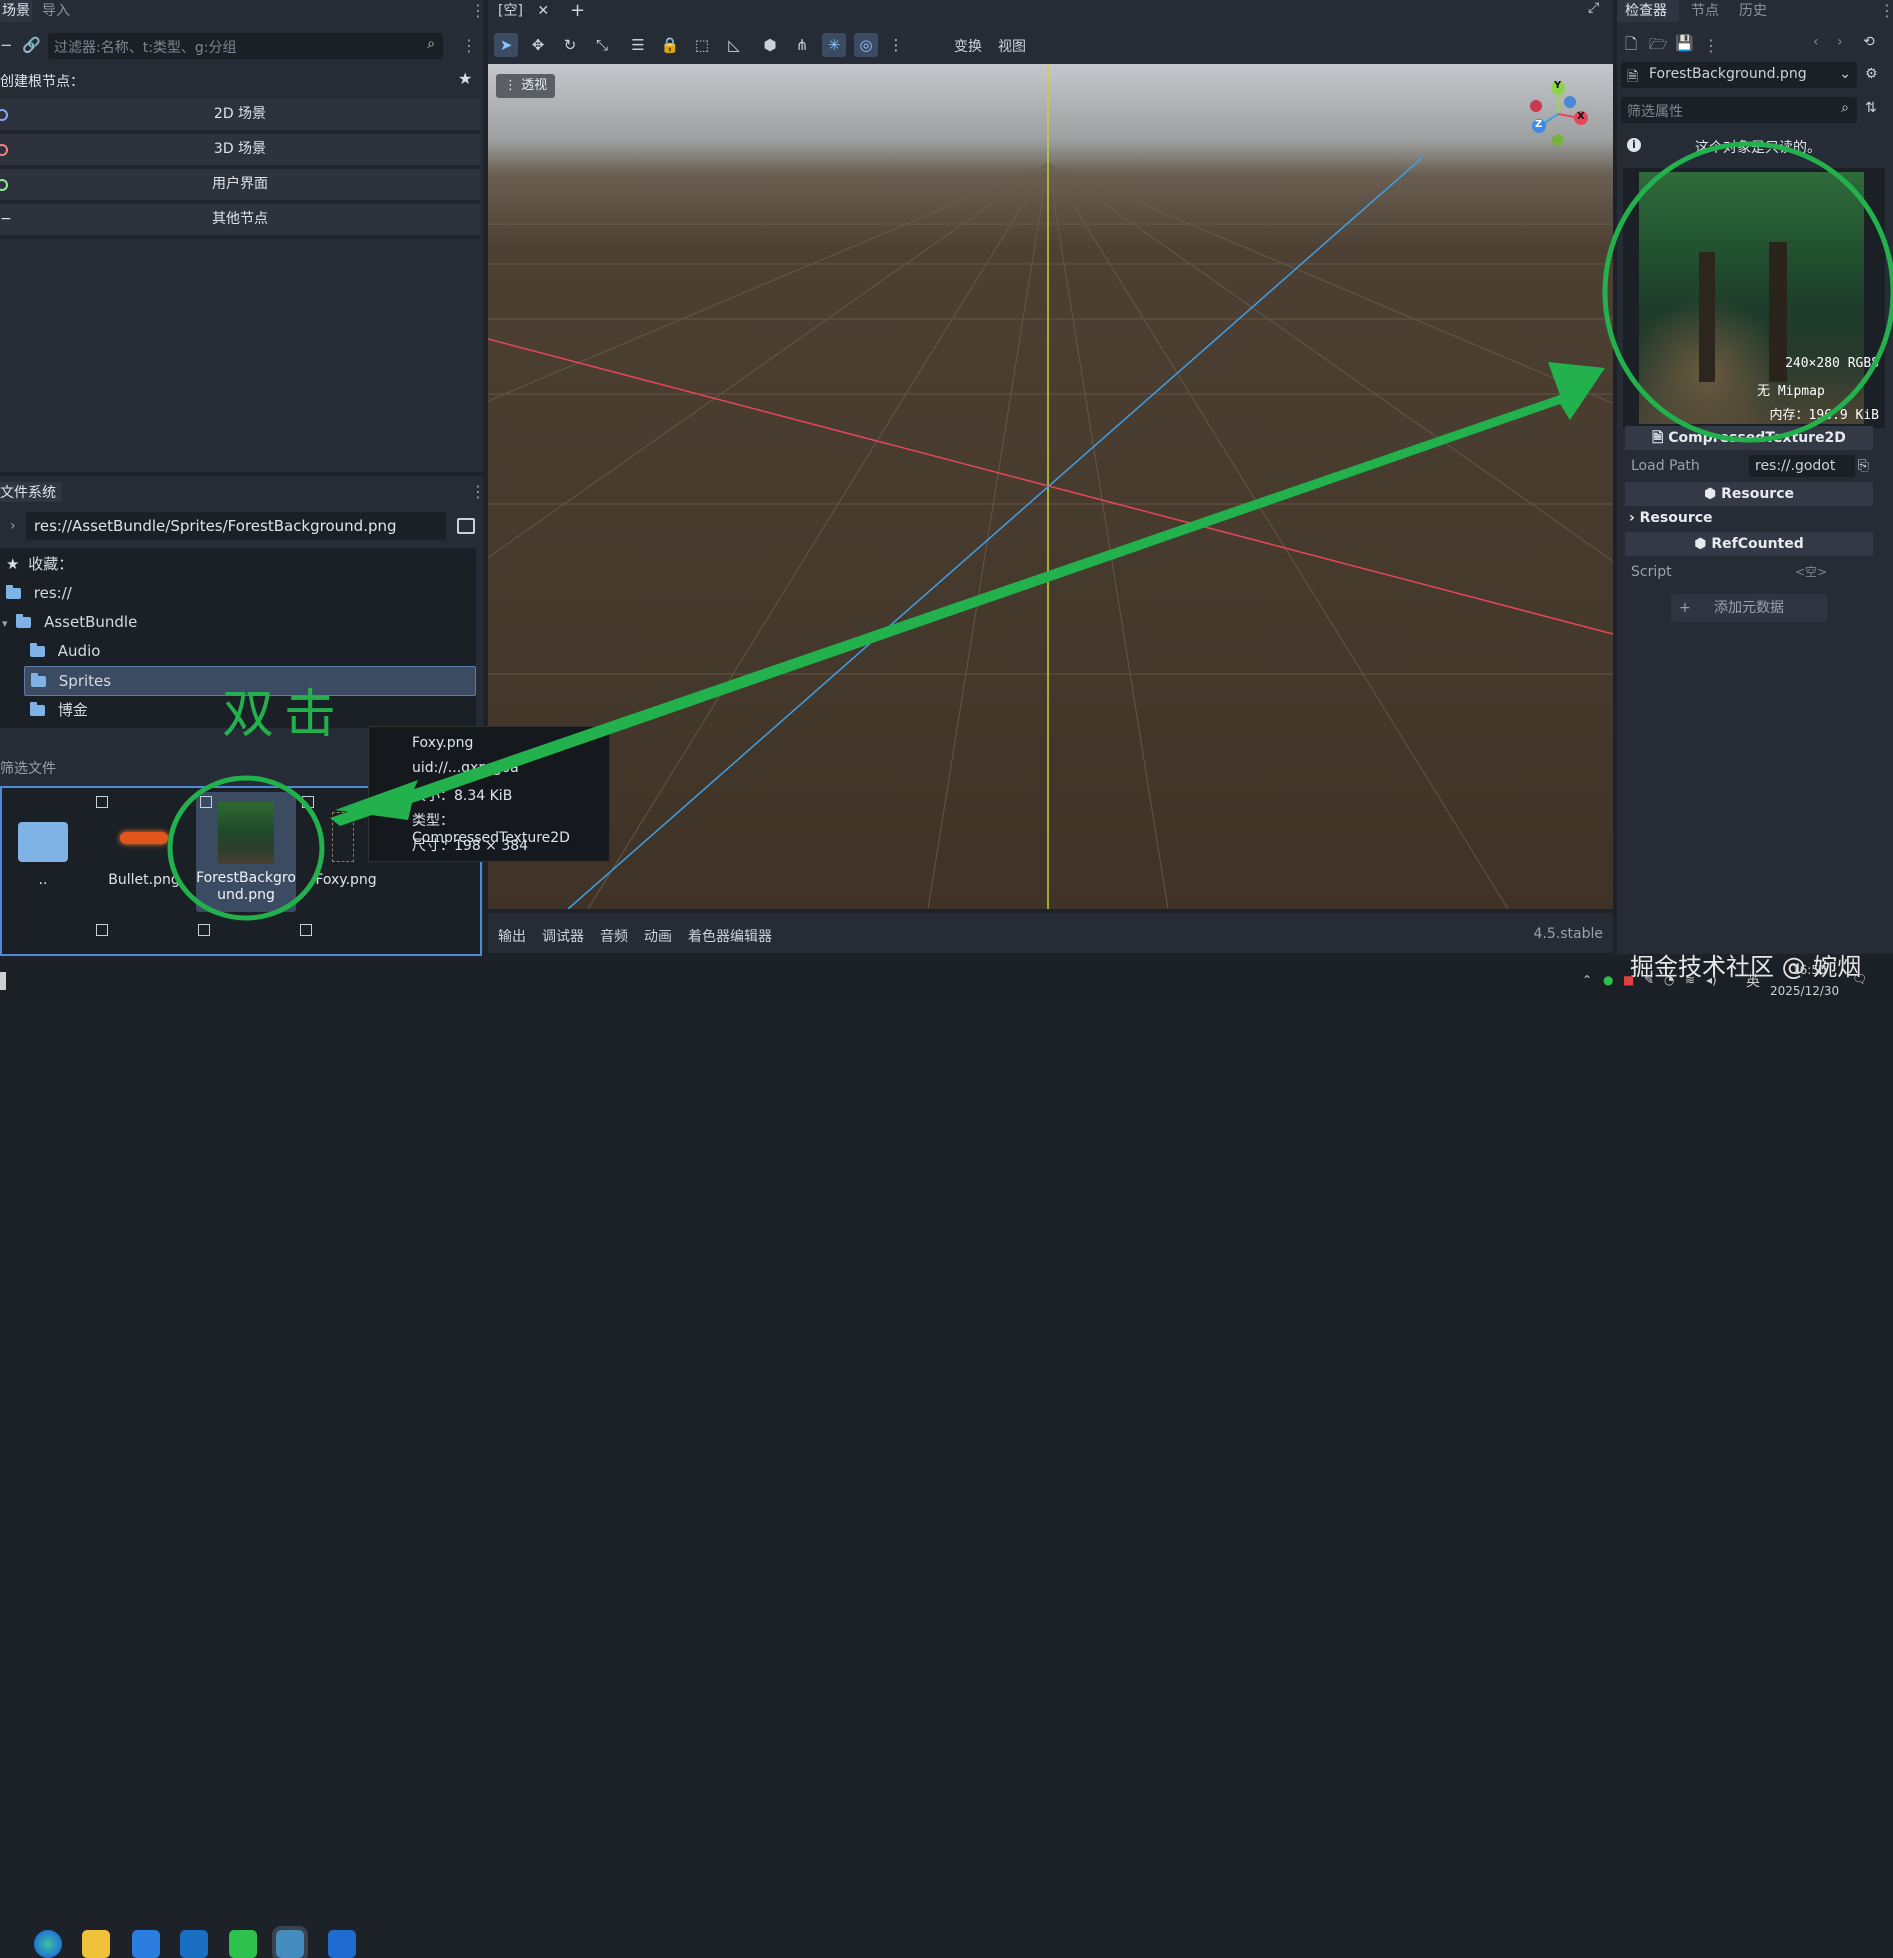 Image resolution: width=1893 pixels, height=1958 pixels. What do you see at coordinates (1749, 608) in the screenshot?
I see `add-metadata-button: + 添加元数据` at bounding box center [1749, 608].